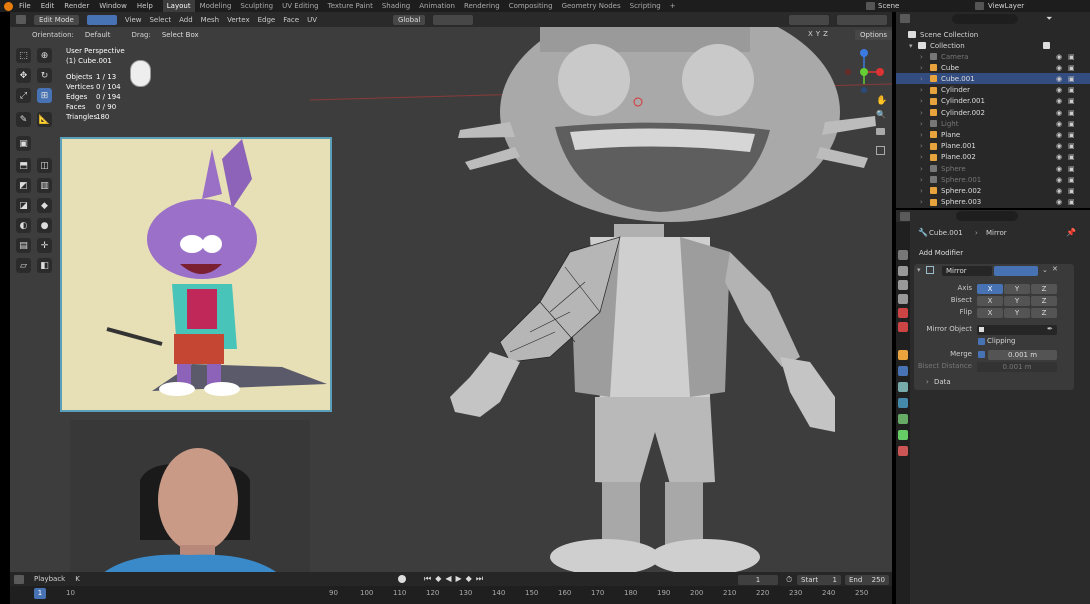  What do you see at coordinates (23, 55) in the screenshot?
I see `select-box-tool-icon: ⬚` at bounding box center [23, 55].